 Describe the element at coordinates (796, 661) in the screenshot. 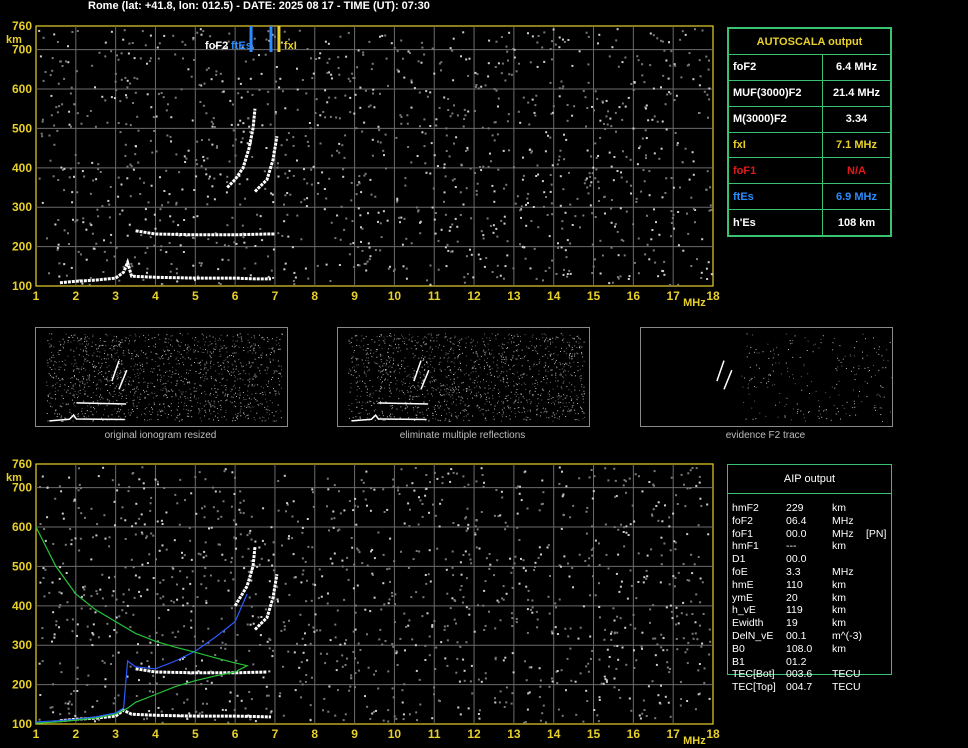

I see `aip-param-value: 01.2` at that location.